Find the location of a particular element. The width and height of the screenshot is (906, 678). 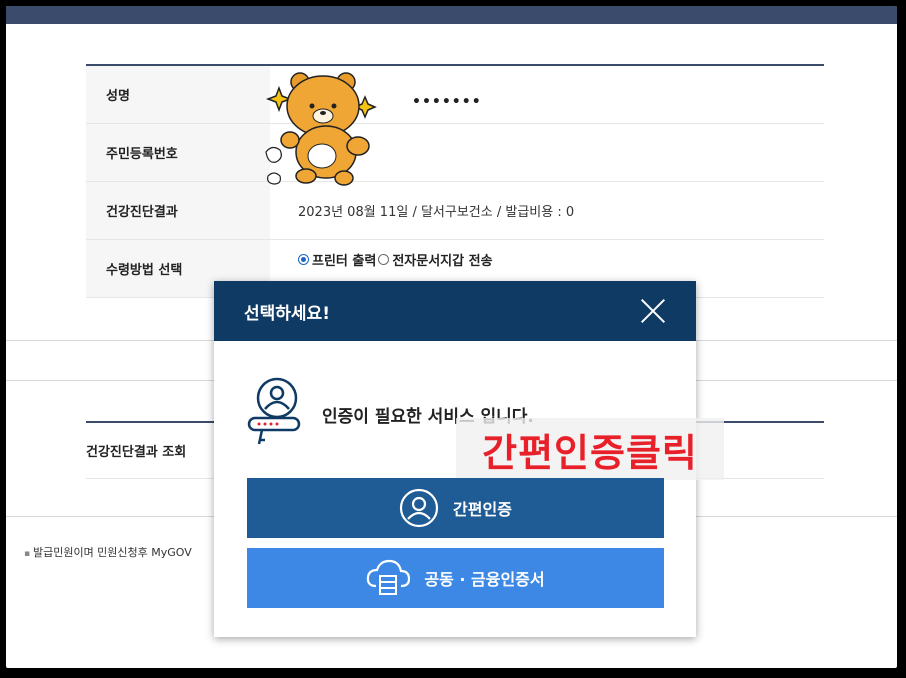

certificate-auth-label: 공동 · 금융인증서 is located at coordinates (484, 579).